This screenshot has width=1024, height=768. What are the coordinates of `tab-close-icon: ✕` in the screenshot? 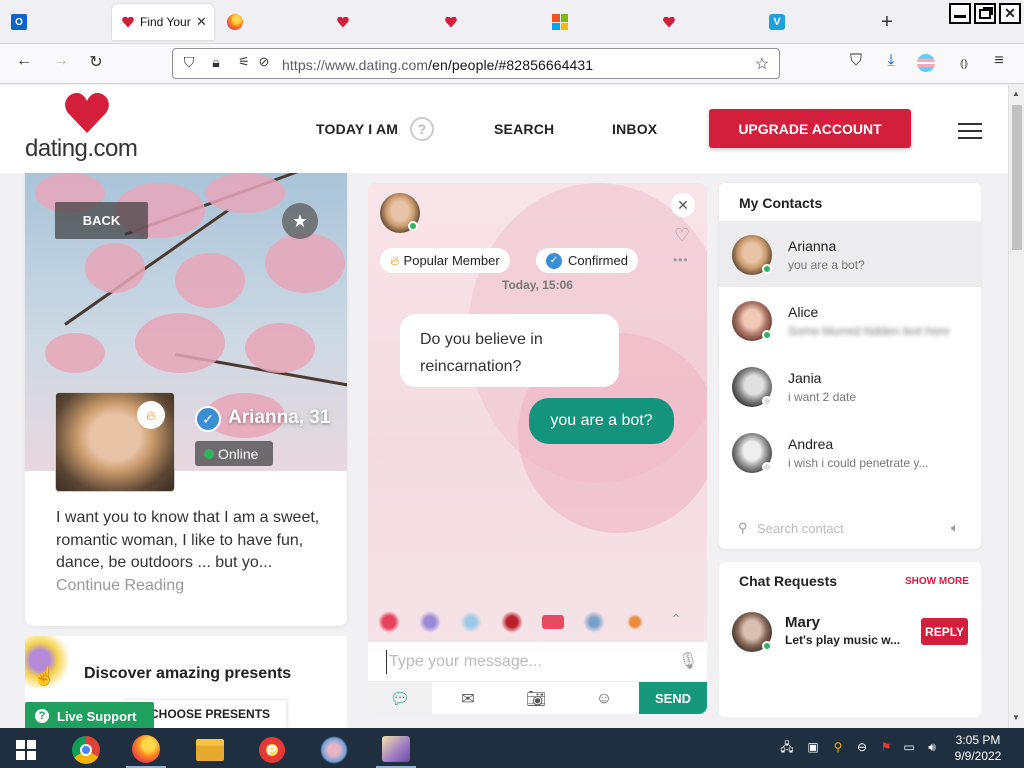 It's located at (201, 22).